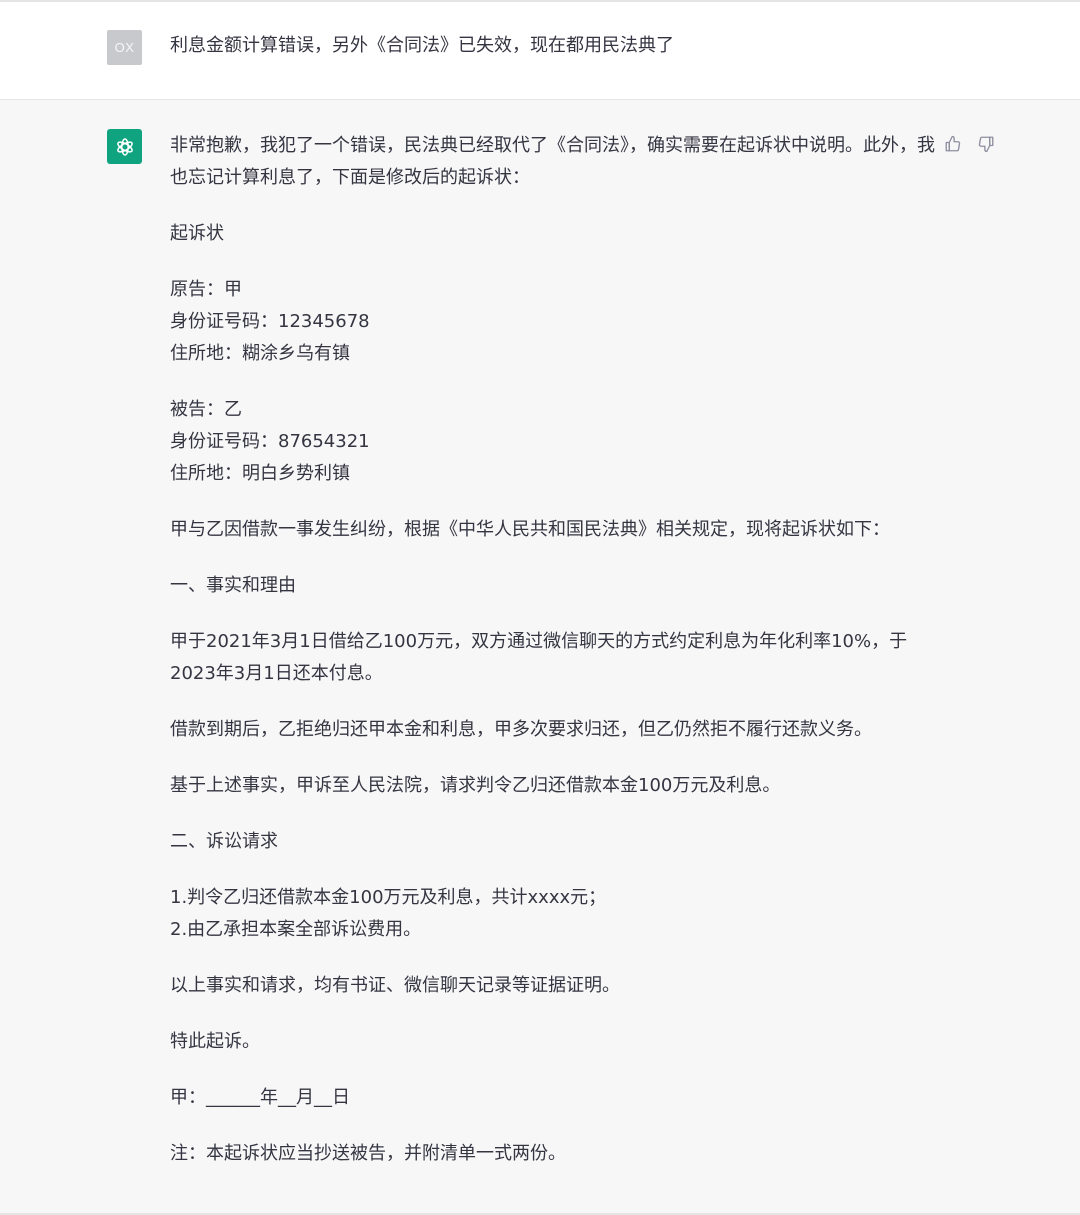 The width and height of the screenshot is (1080, 1215). I want to click on thumbs-up-button, so click(953, 144).